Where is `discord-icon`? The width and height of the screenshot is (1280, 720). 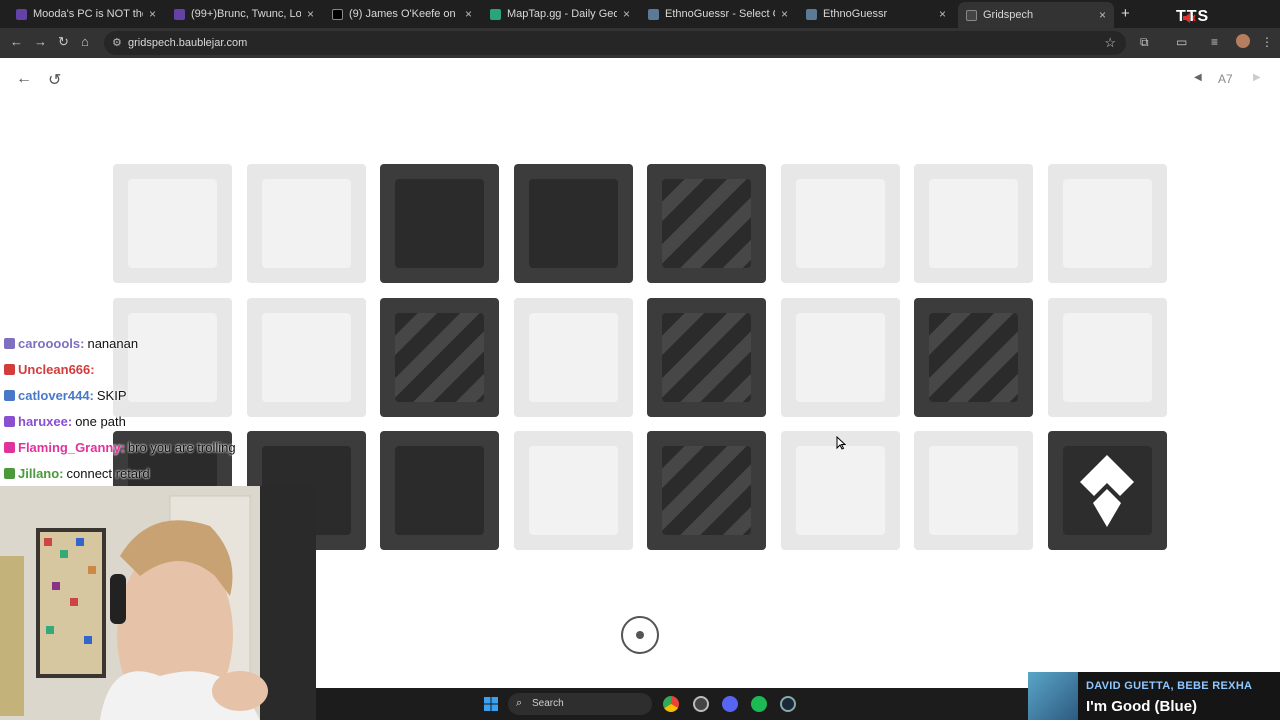
discord-icon is located at coordinates (730, 704).